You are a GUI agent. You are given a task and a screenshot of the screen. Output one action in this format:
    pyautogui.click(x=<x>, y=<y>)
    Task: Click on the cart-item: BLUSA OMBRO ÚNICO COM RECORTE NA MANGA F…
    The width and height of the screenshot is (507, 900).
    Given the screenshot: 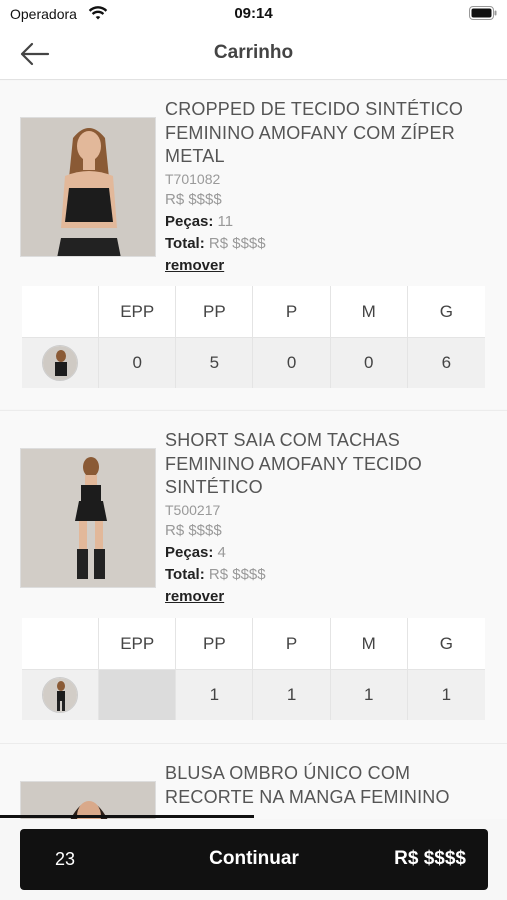 What is the action you would take?
    pyautogui.click(x=253, y=781)
    